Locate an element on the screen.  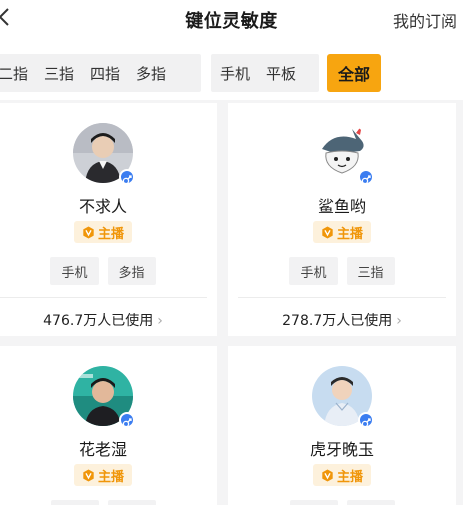
streamer-name: 花老湿 is located at coordinates (102, 449).